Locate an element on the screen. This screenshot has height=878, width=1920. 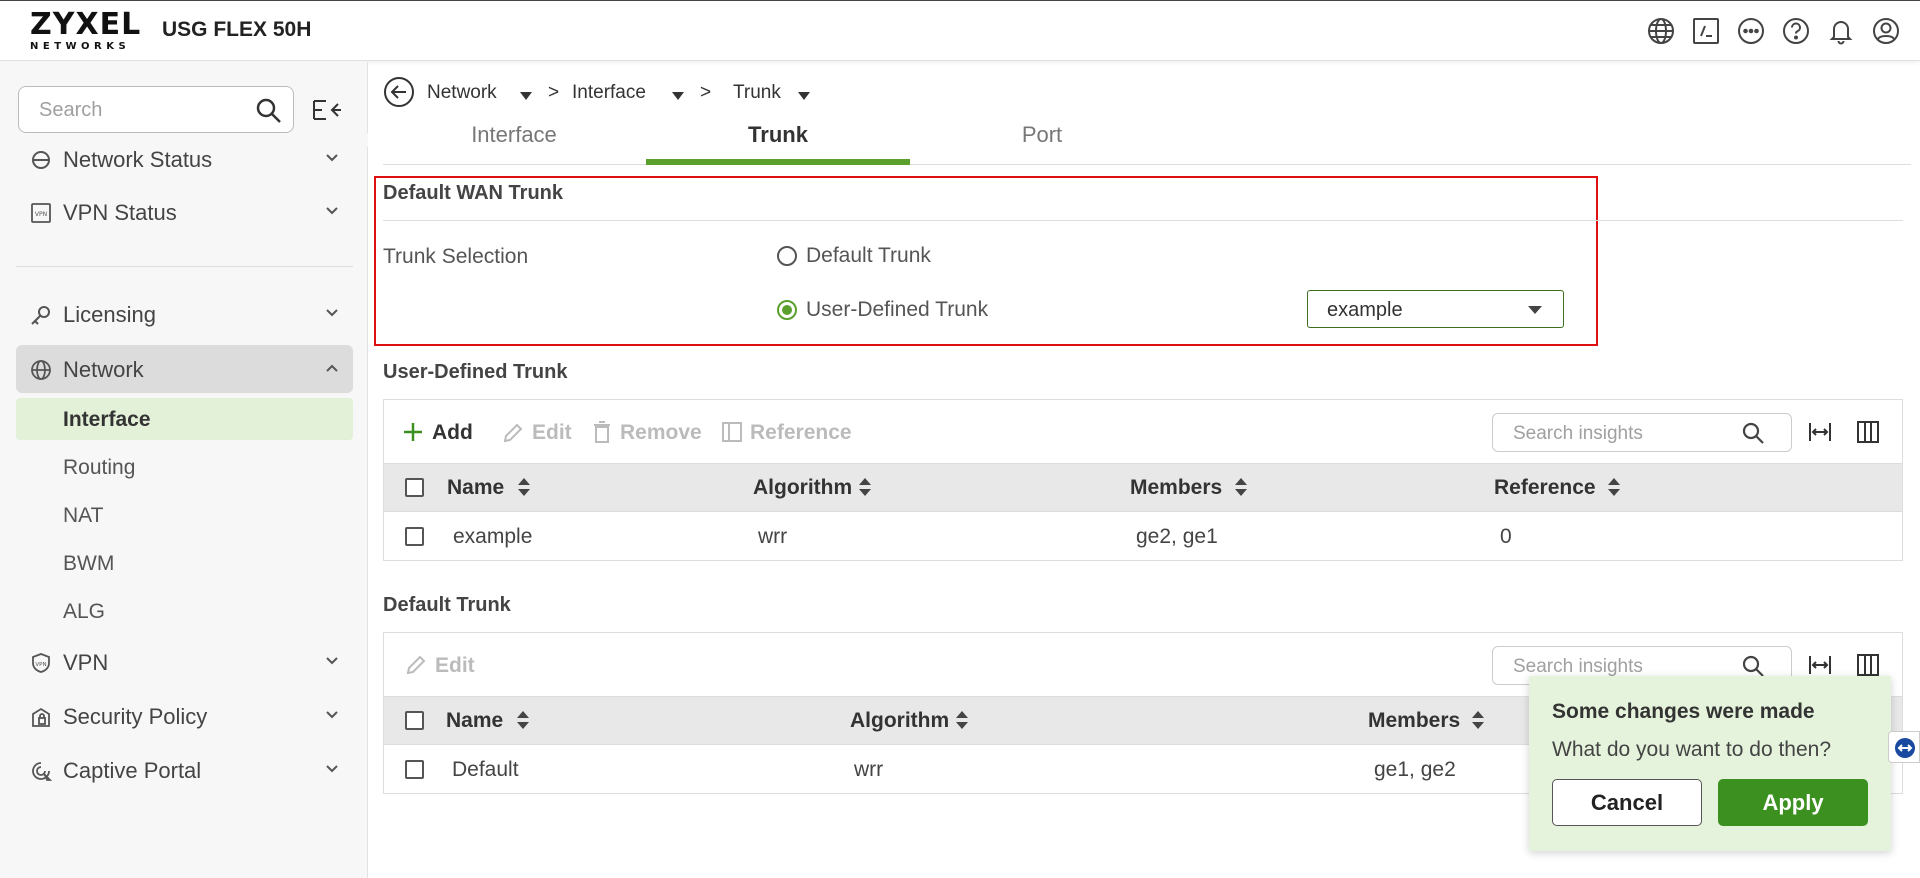
tab-interface: Interface is located at coordinates (514, 135).